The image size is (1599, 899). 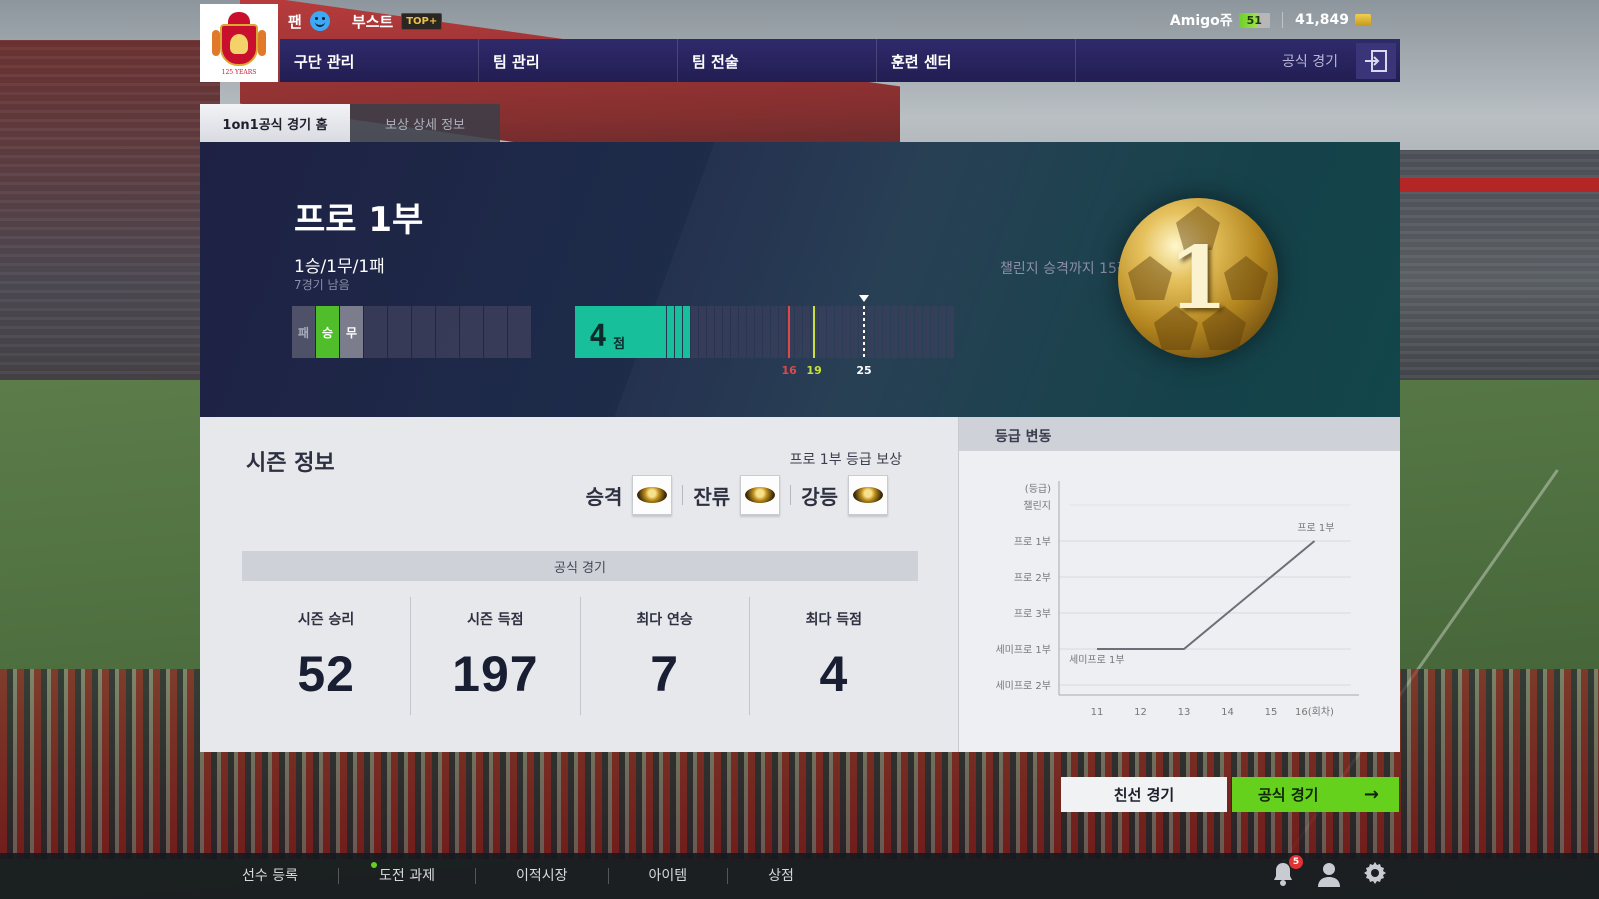 I want to click on grade-series-line, so click(x=1206, y=595).